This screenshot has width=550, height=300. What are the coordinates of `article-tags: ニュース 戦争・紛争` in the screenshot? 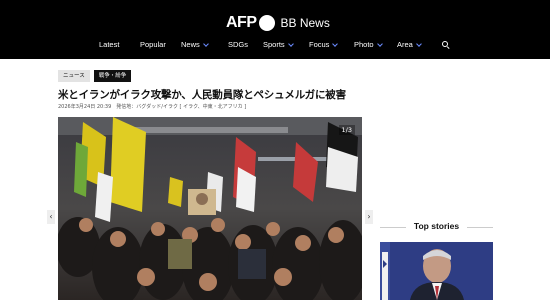 It's located at (95, 76).